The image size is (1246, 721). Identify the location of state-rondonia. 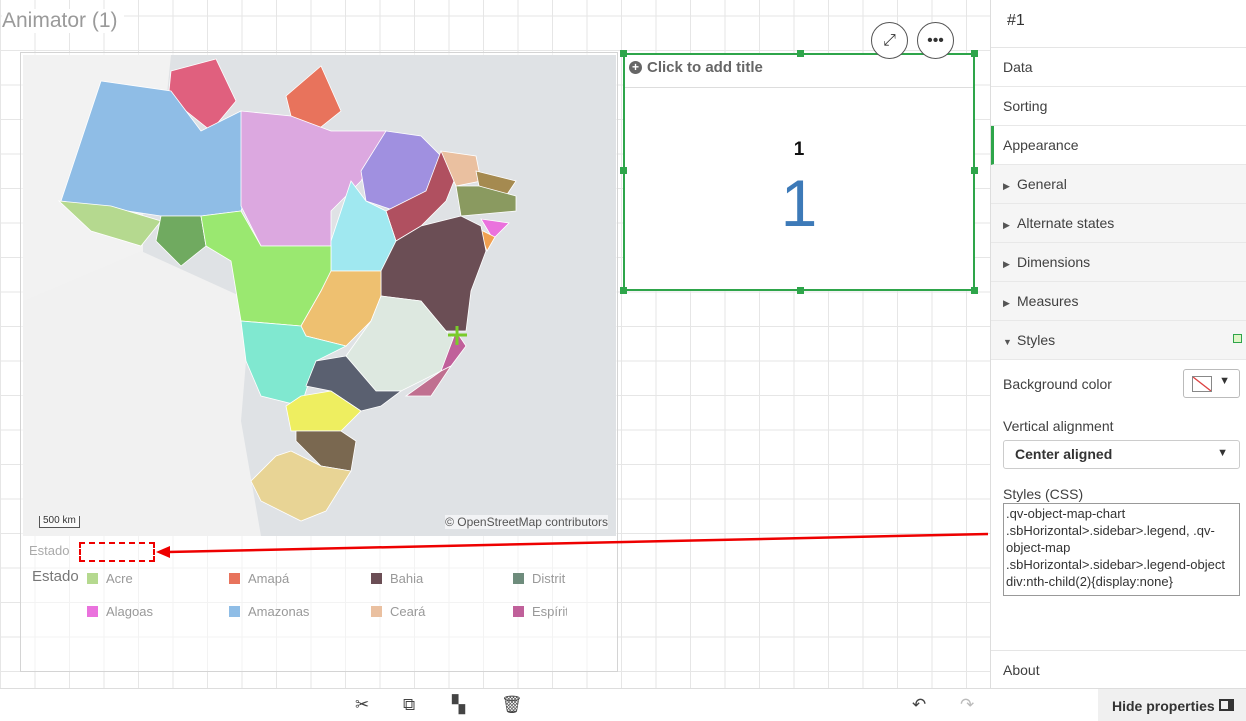
(181, 241).